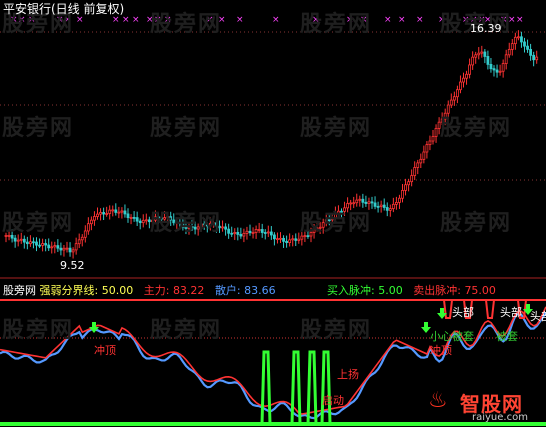  I want to click on header-boundary-key: 强弱分界线:, so click(69, 290).